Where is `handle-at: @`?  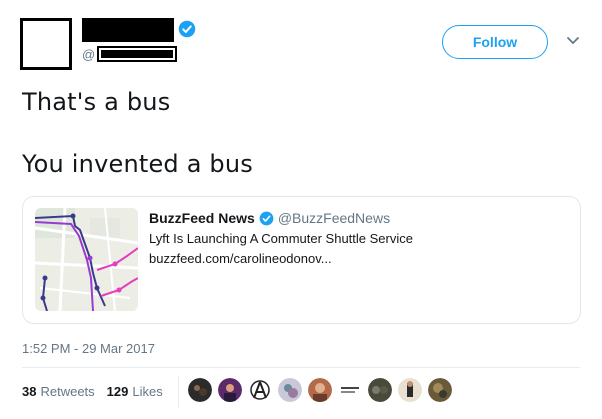 handle-at: @ is located at coordinates (89, 54).